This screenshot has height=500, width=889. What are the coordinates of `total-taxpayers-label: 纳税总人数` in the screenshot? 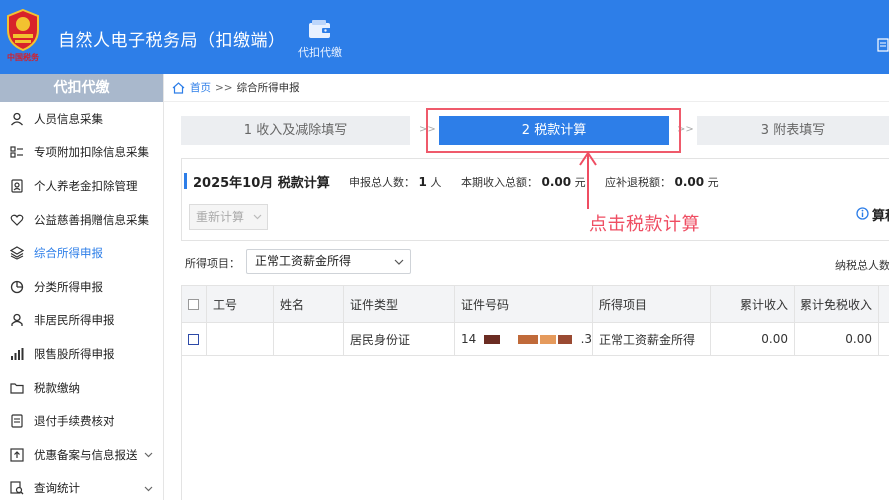 It's located at (862, 265).